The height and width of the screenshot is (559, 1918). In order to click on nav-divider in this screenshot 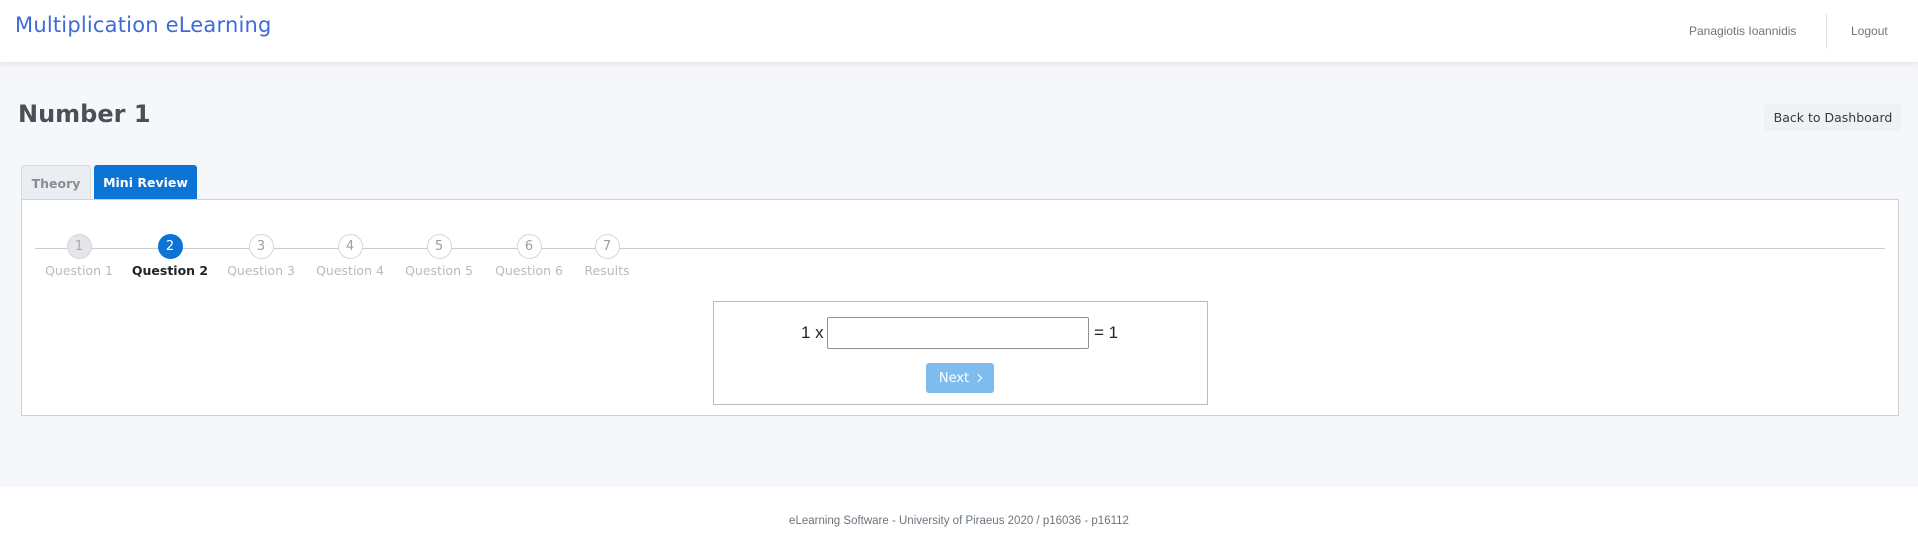, I will do `click(1826, 31)`.